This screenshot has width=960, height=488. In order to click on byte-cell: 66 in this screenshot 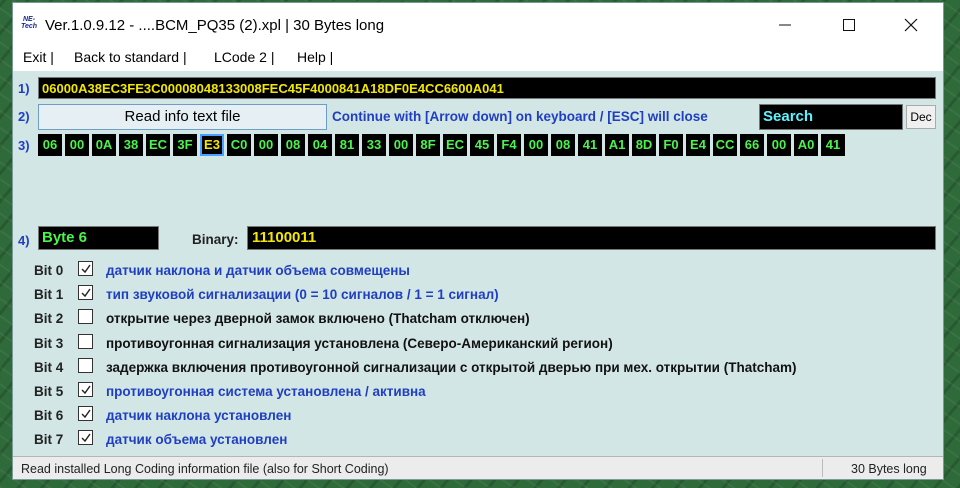, I will do `click(752, 145)`.